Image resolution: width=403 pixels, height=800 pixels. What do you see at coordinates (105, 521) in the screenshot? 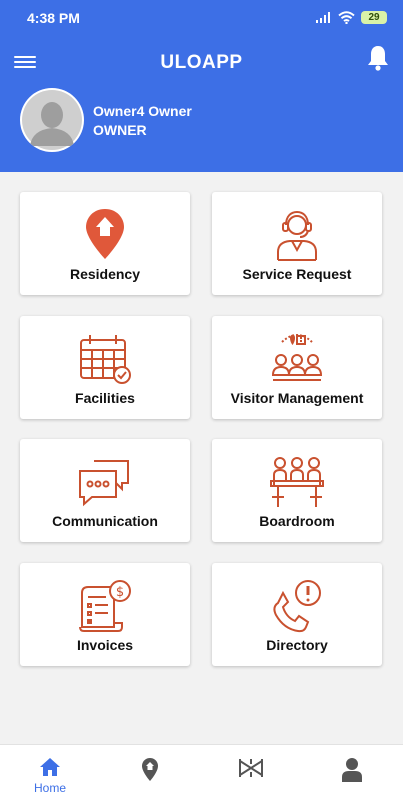
I see `tile-label: Communication` at bounding box center [105, 521].